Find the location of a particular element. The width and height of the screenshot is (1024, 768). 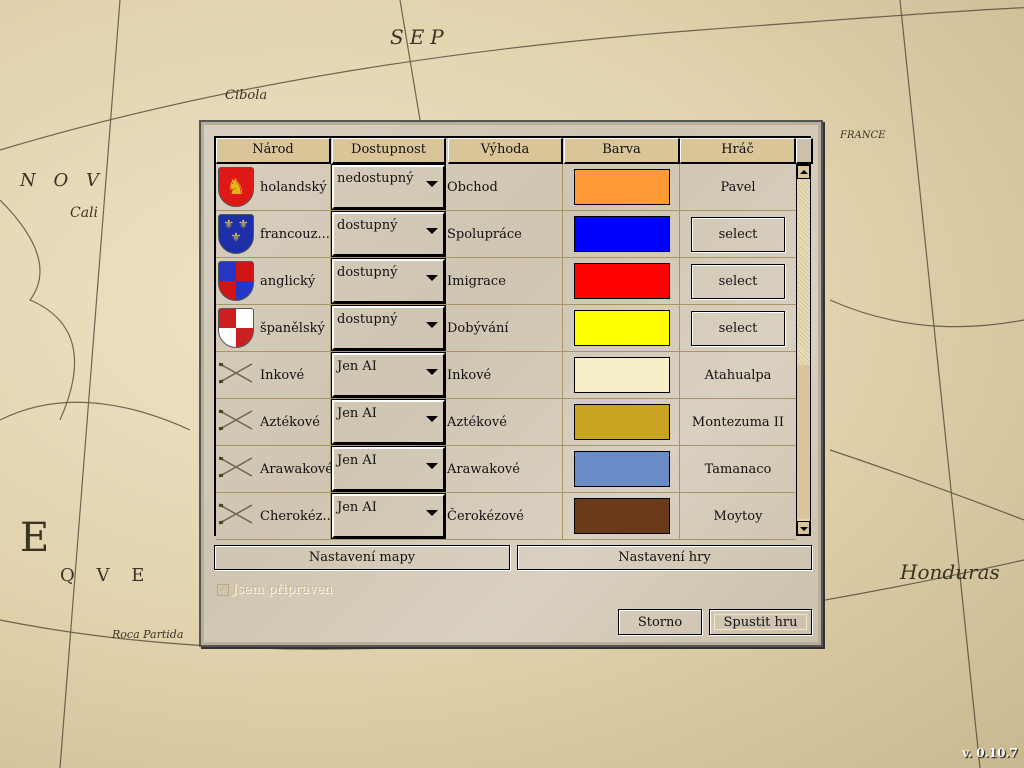

availability-value: nedostupný is located at coordinates (375, 178).